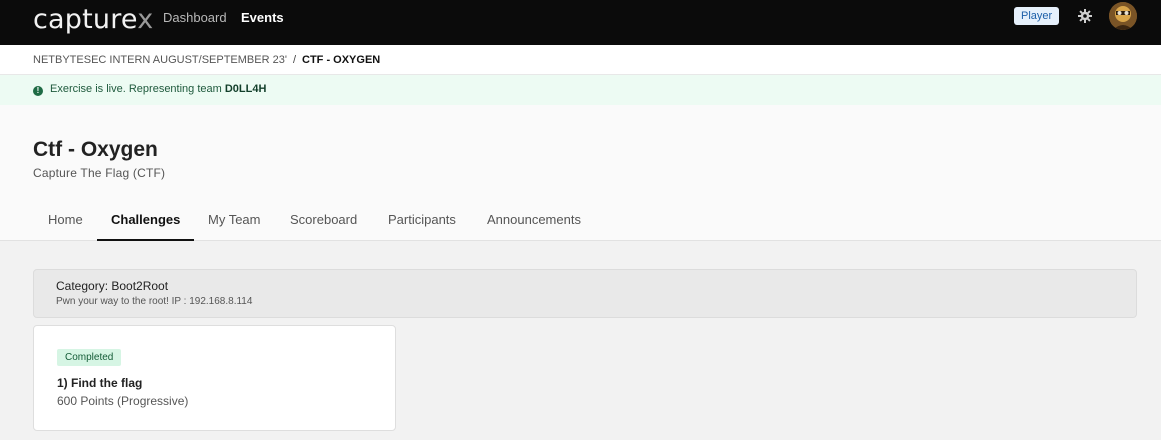  Describe the element at coordinates (146, 221) in the screenshot. I see `tab-challenges: Challenges` at that location.